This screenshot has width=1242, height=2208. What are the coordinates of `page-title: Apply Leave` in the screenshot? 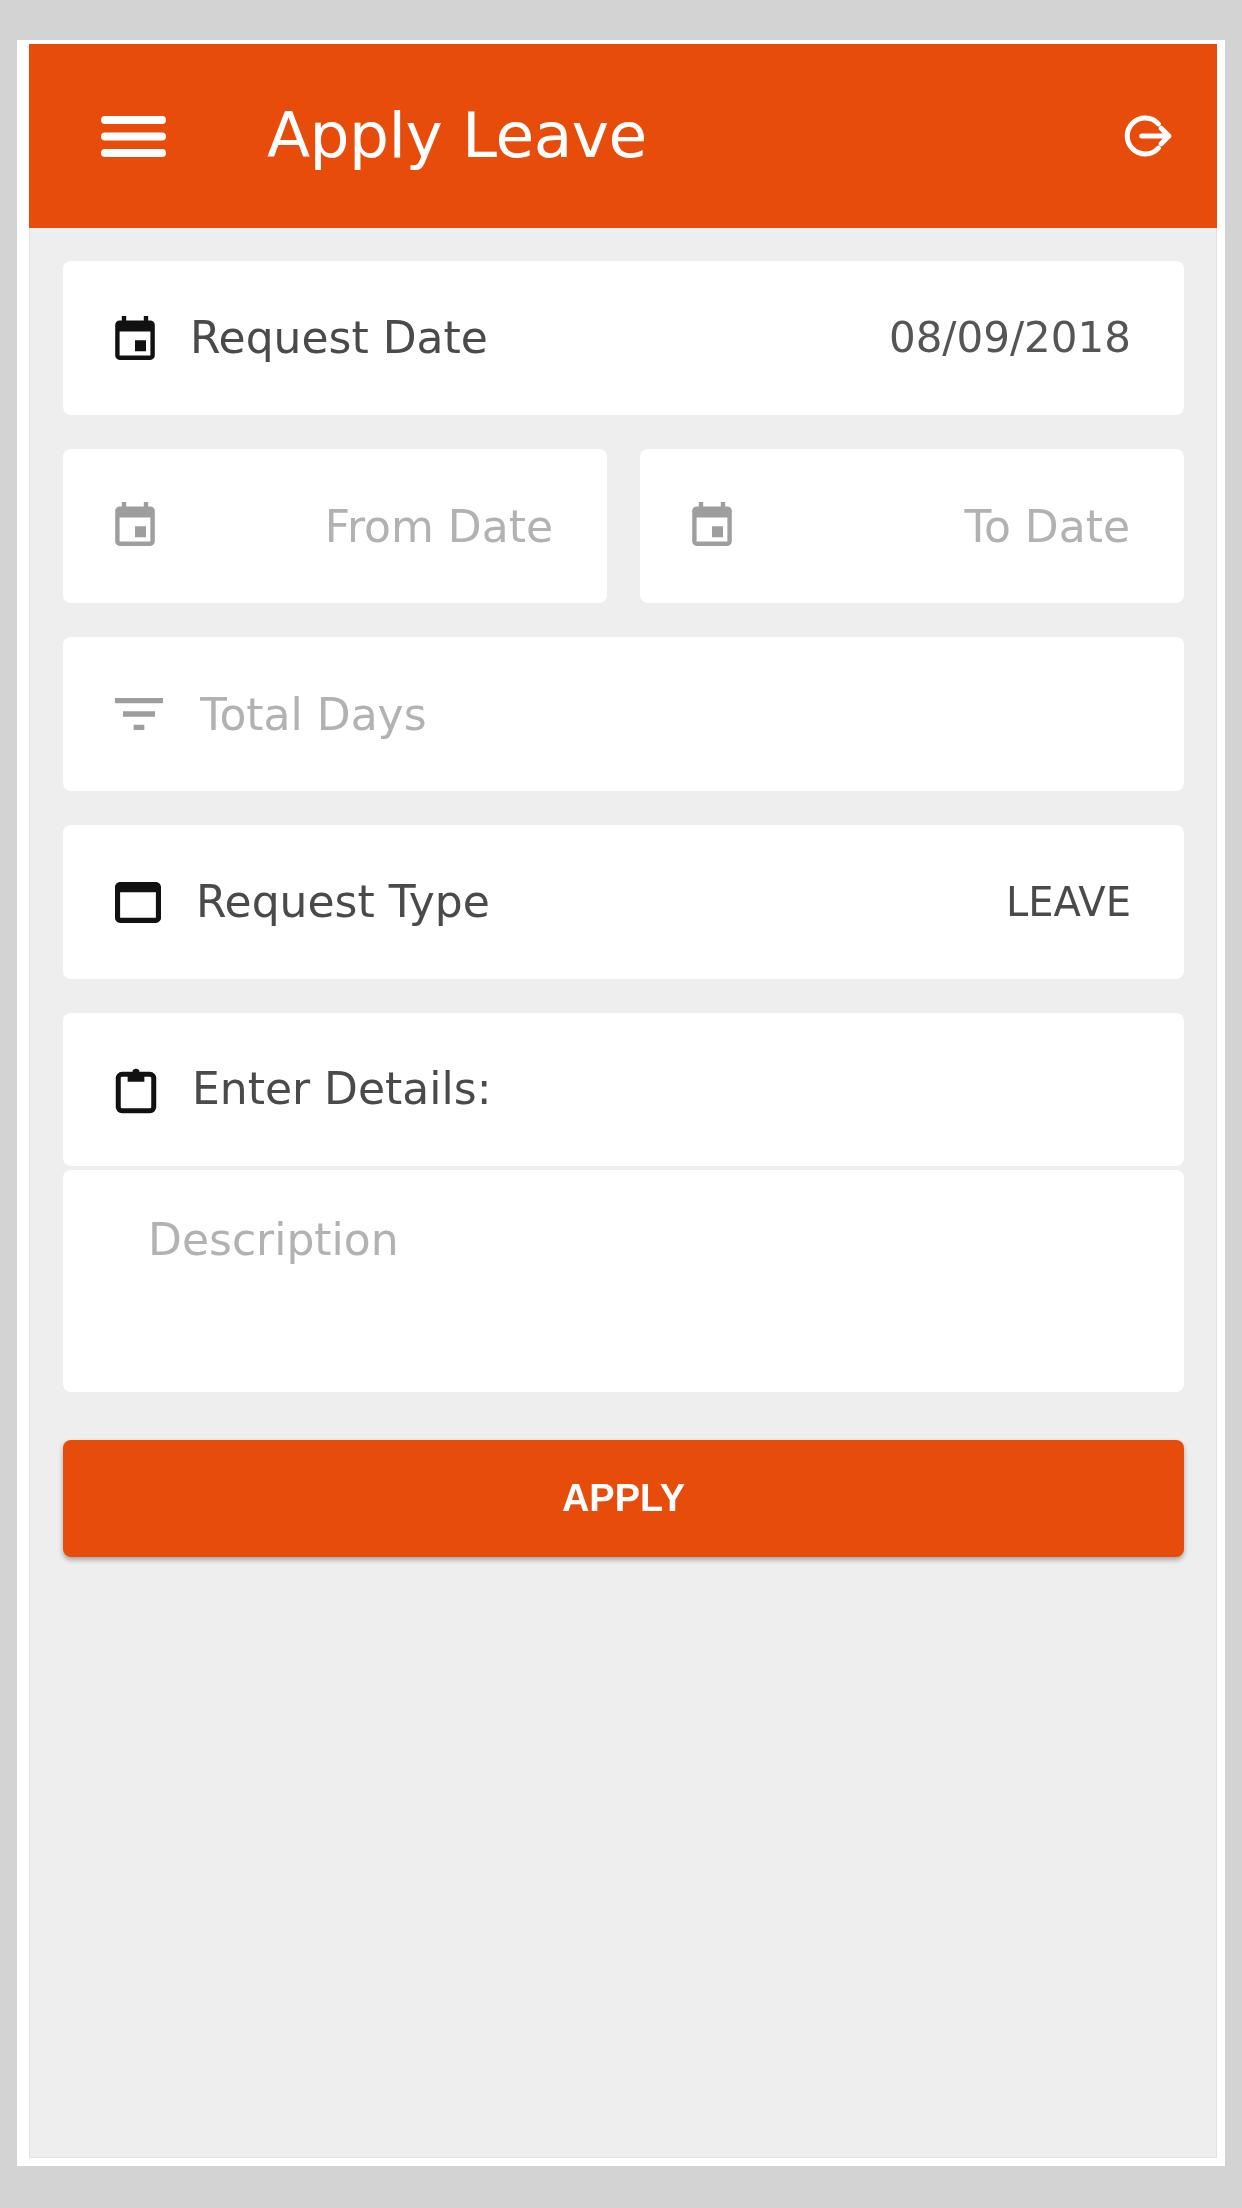 It's located at (457, 136).